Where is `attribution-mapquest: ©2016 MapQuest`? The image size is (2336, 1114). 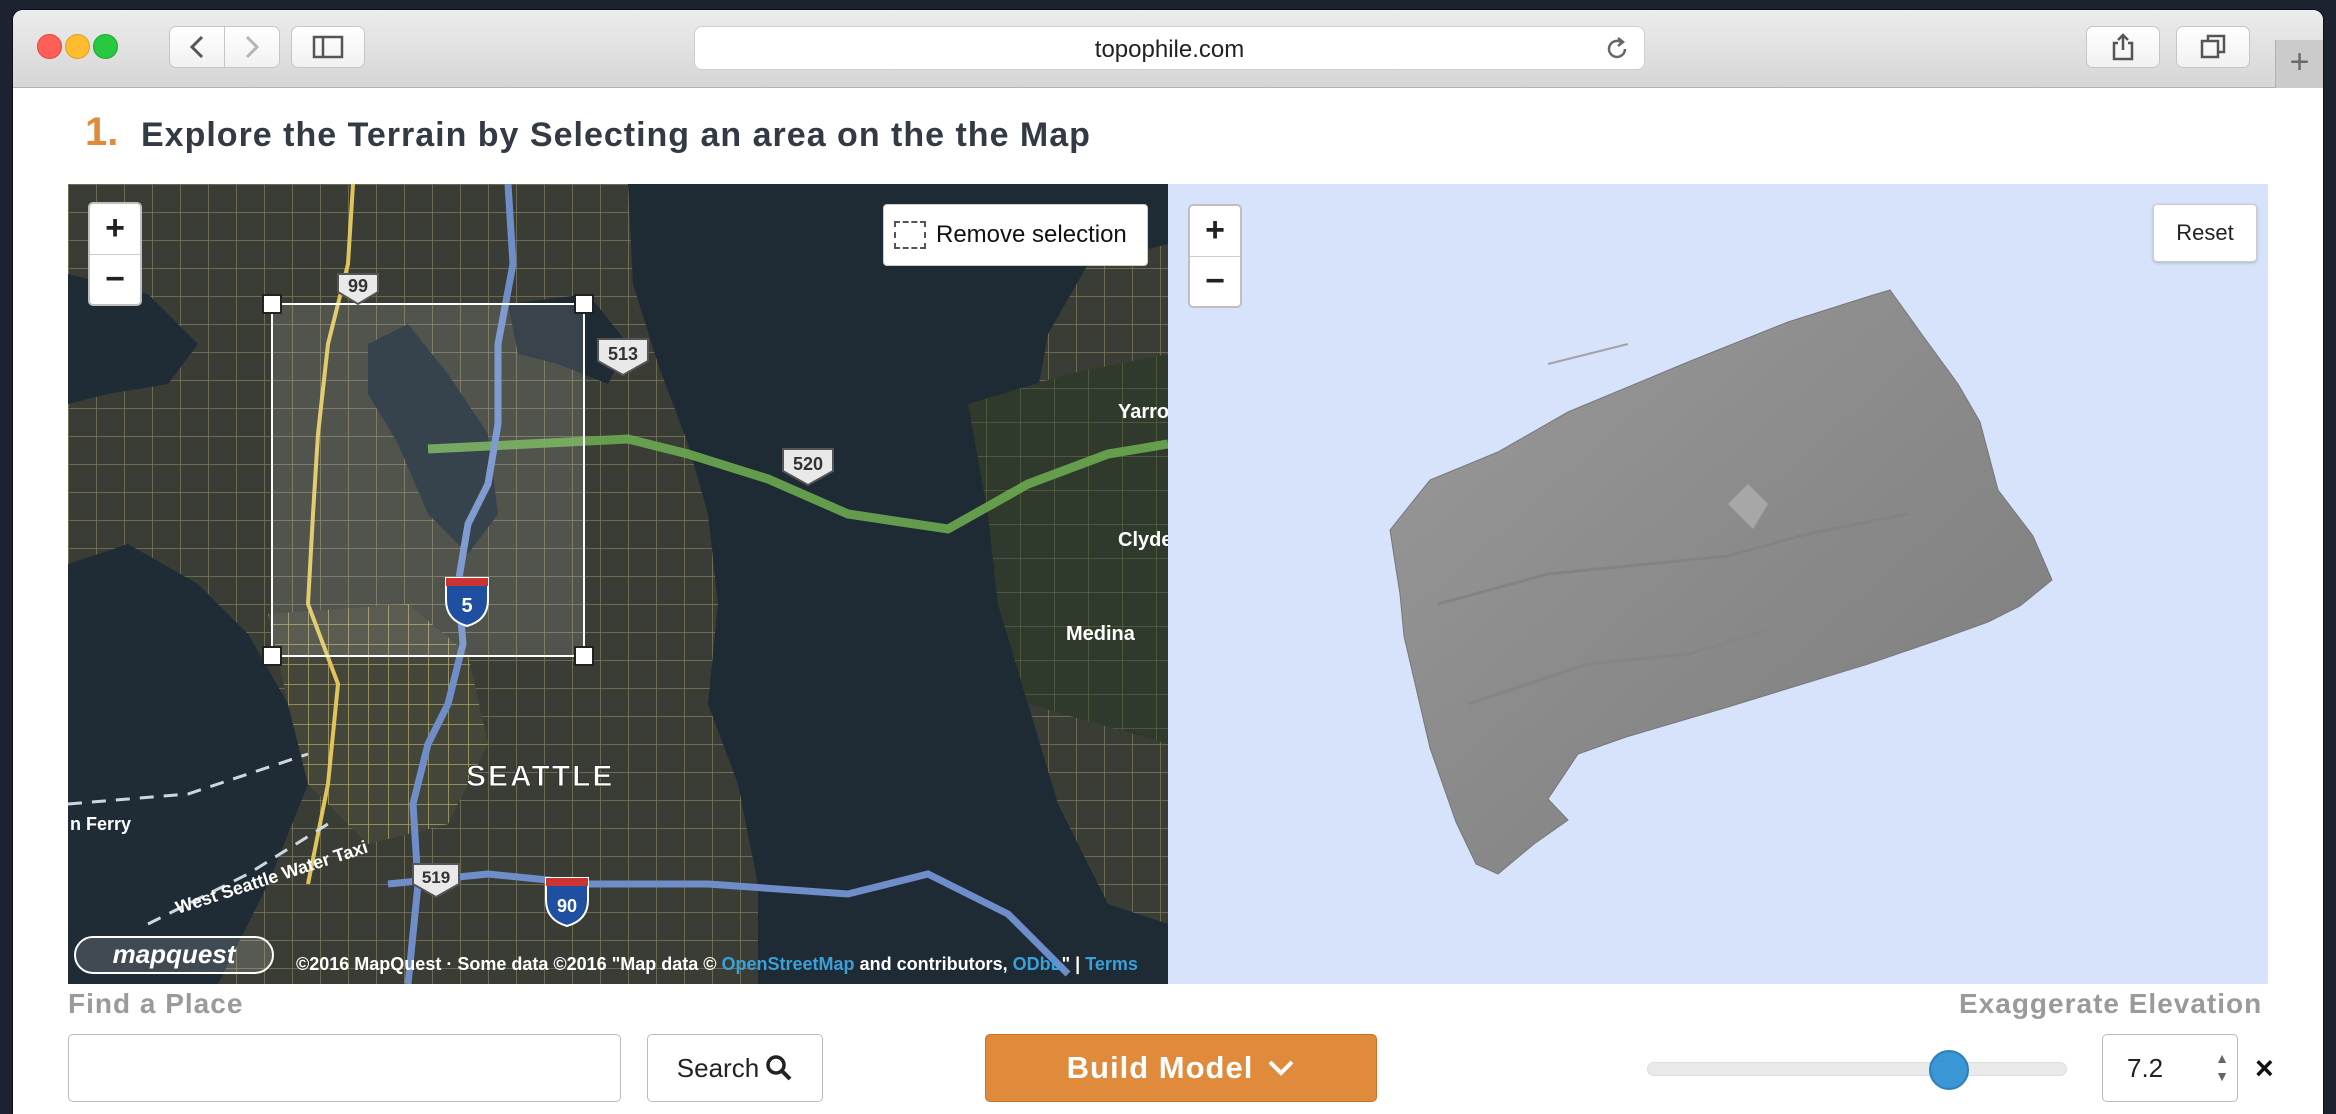 attribution-mapquest: ©2016 MapQuest is located at coordinates (369, 964).